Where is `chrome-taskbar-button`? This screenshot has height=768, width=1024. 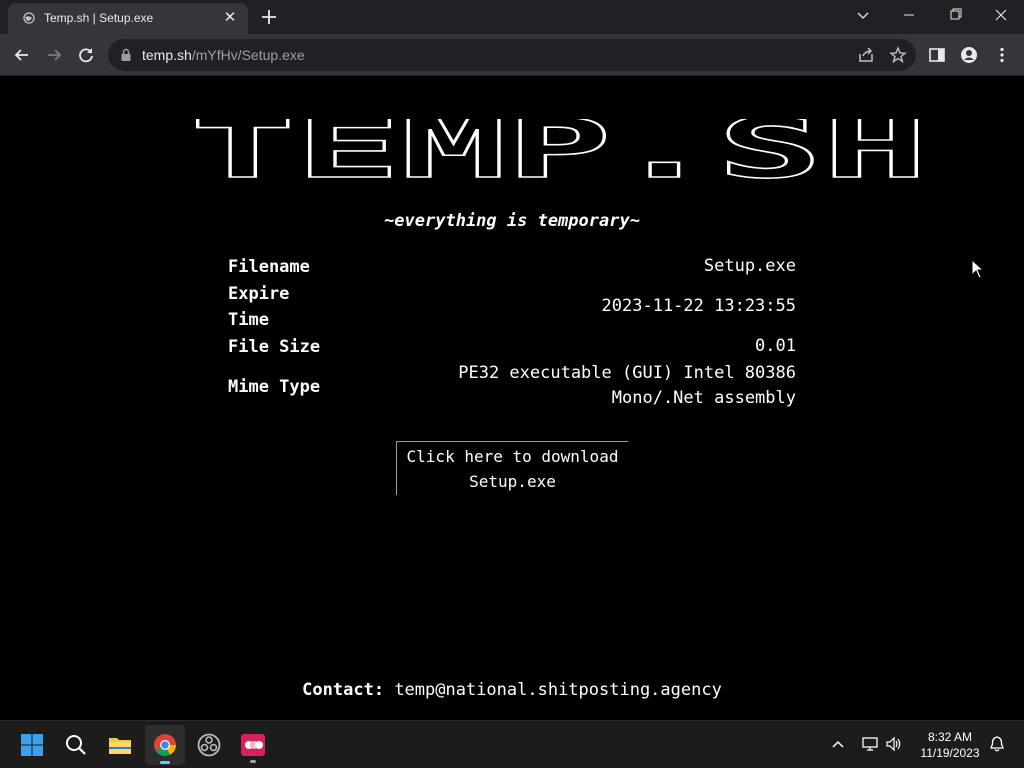 chrome-taskbar-button is located at coordinates (165, 745).